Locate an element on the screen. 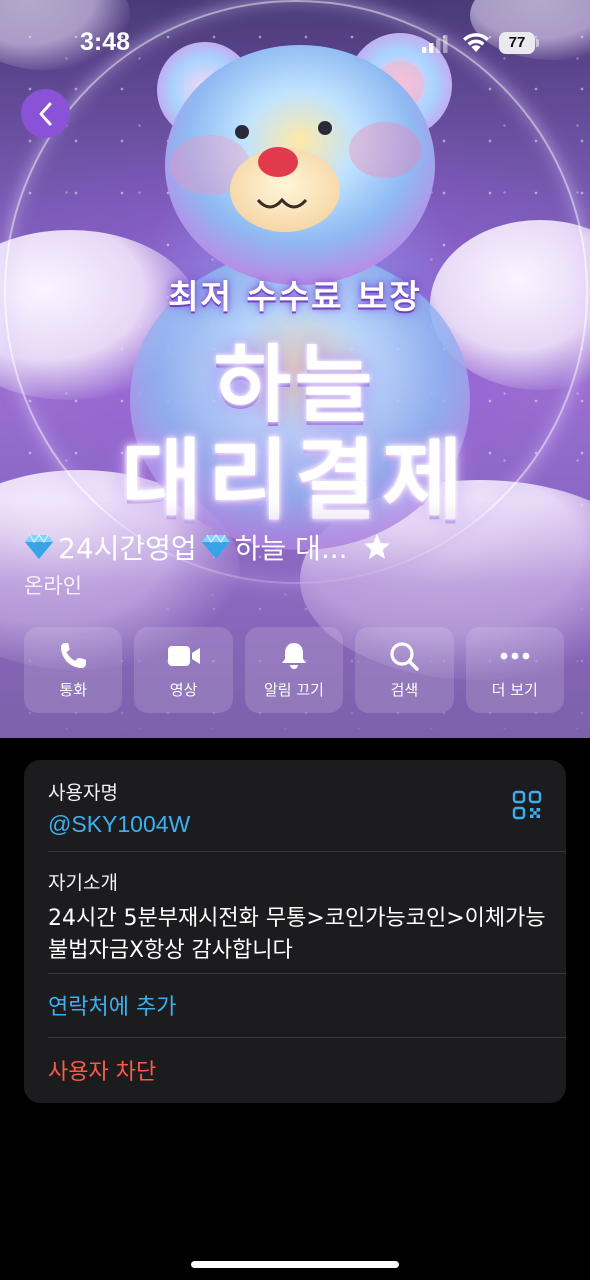 This screenshot has height=1280, width=590. phone-icon is located at coordinates (74, 655).